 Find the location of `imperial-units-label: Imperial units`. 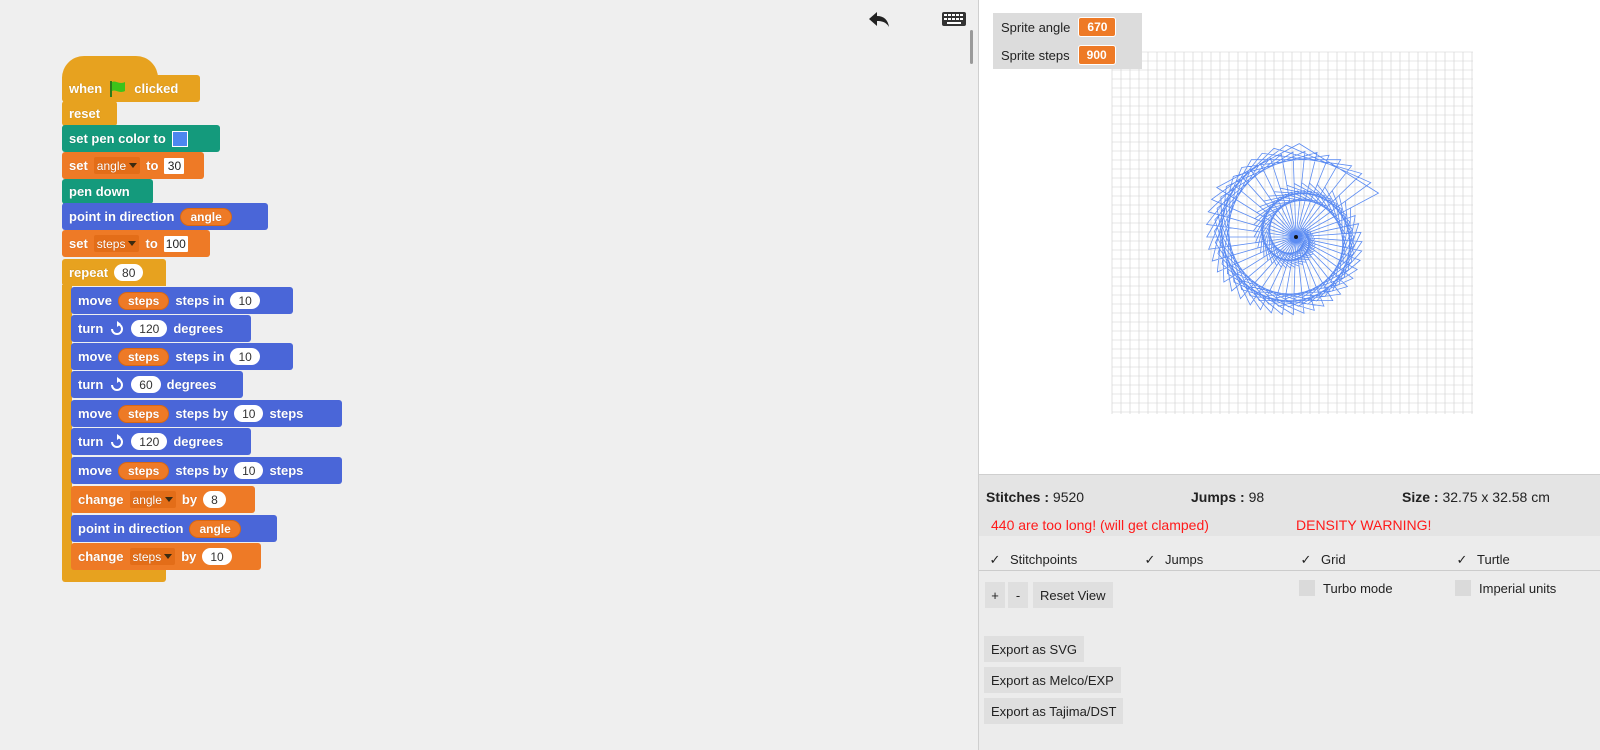

imperial-units-label: Imperial units is located at coordinates (1518, 588).